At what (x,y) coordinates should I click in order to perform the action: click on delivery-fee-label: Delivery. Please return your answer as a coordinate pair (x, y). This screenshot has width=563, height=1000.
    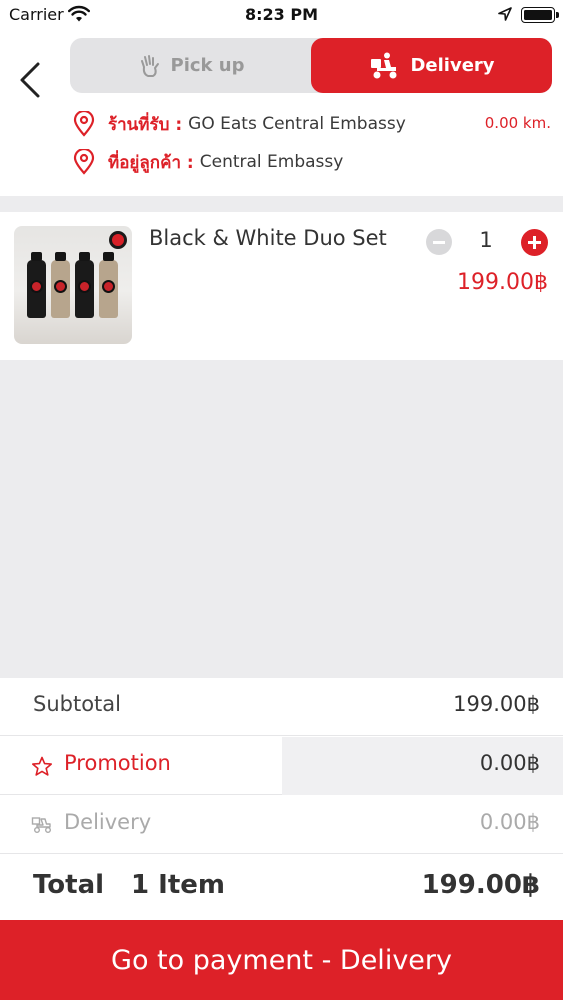
    Looking at the image, I should click on (108, 822).